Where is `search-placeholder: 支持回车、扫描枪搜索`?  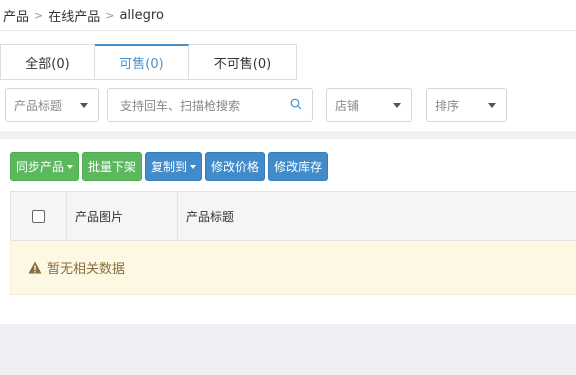
search-placeholder: 支持回车、扫描枪搜索 is located at coordinates (180, 105).